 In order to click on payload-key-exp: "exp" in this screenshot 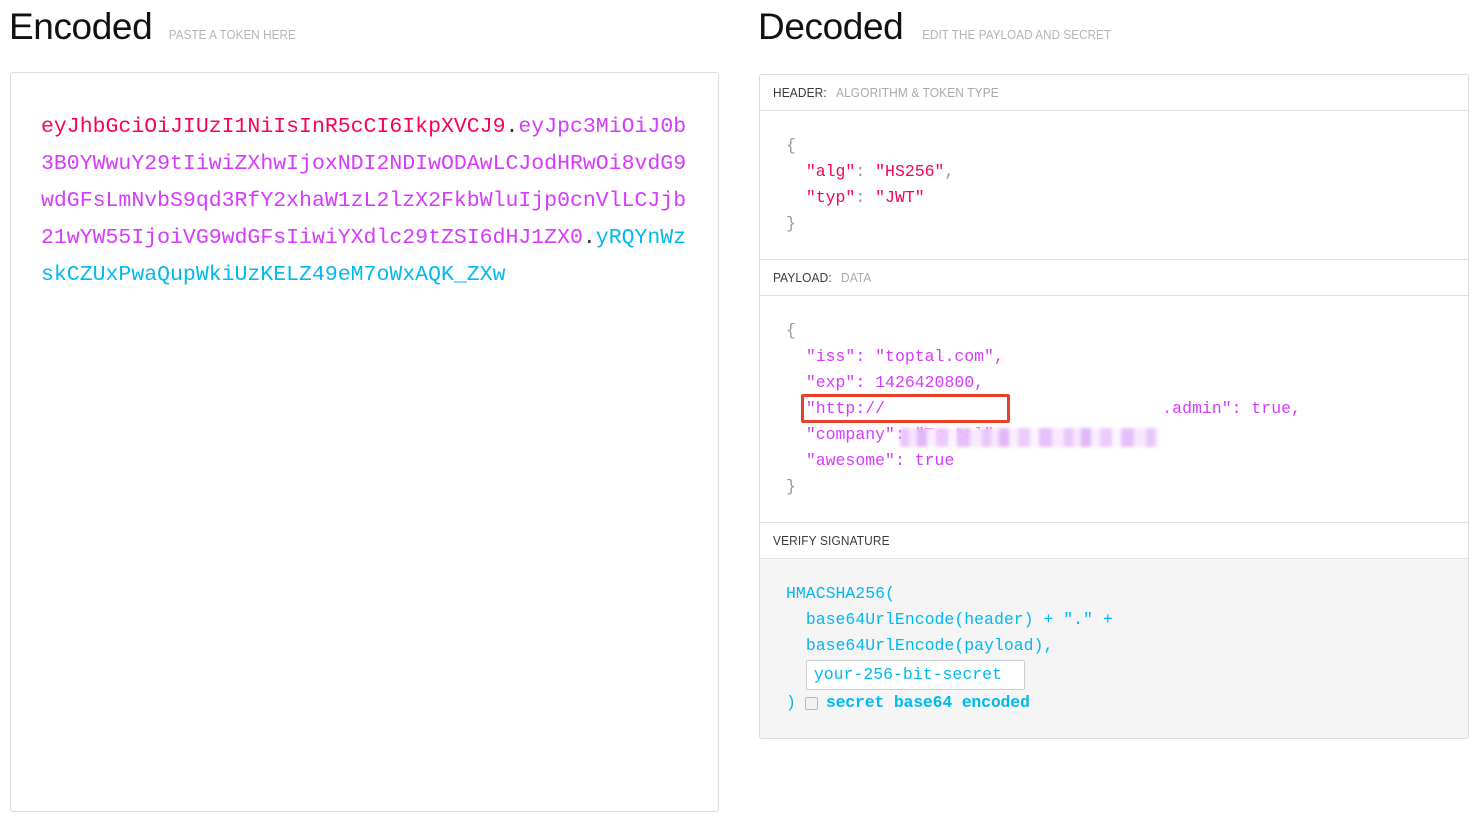, I will do `click(830, 382)`.